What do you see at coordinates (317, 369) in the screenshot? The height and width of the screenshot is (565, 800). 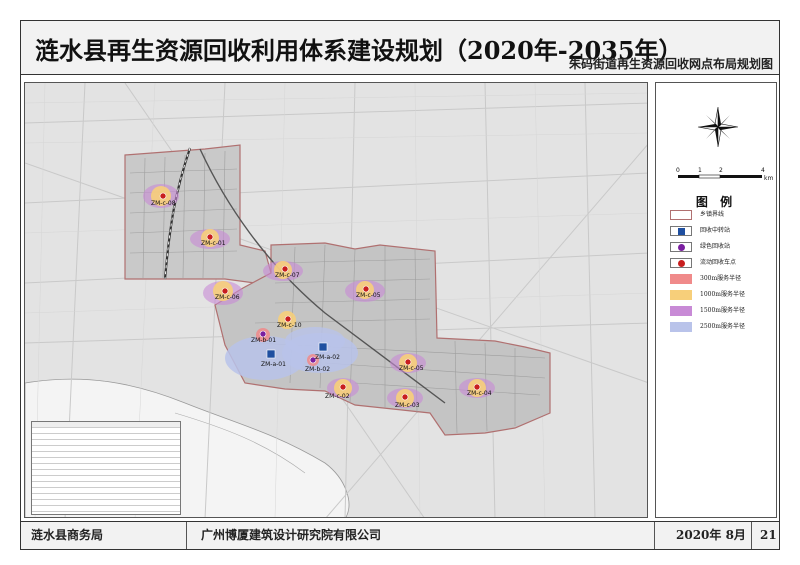 I see `point-label: ZM-b-02` at bounding box center [317, 369].